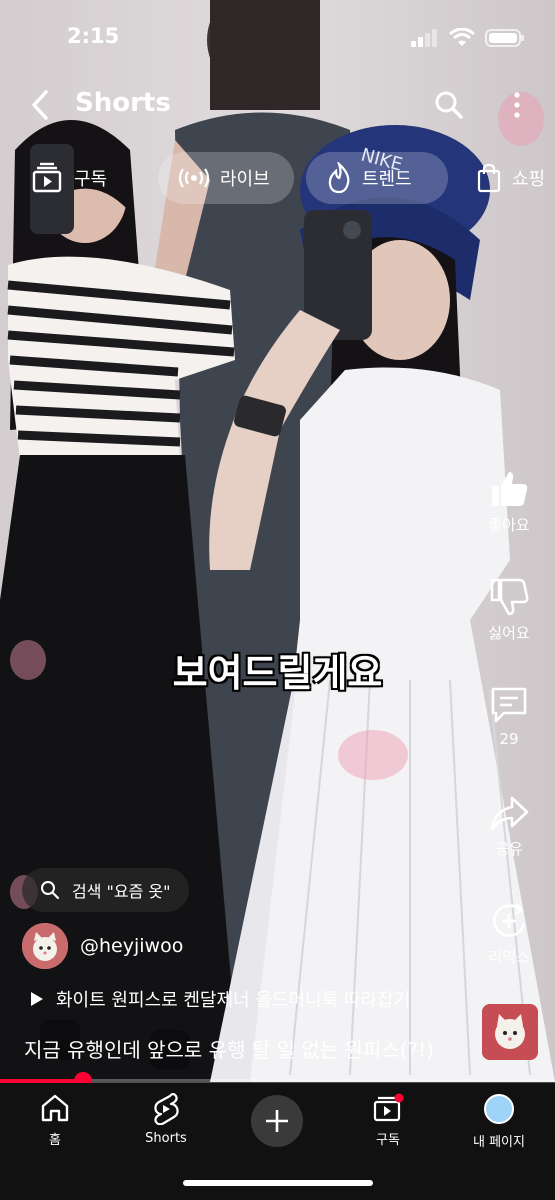 The image size is (555, 1200). I want to click on chevron-left-icon, so click(41, 105).